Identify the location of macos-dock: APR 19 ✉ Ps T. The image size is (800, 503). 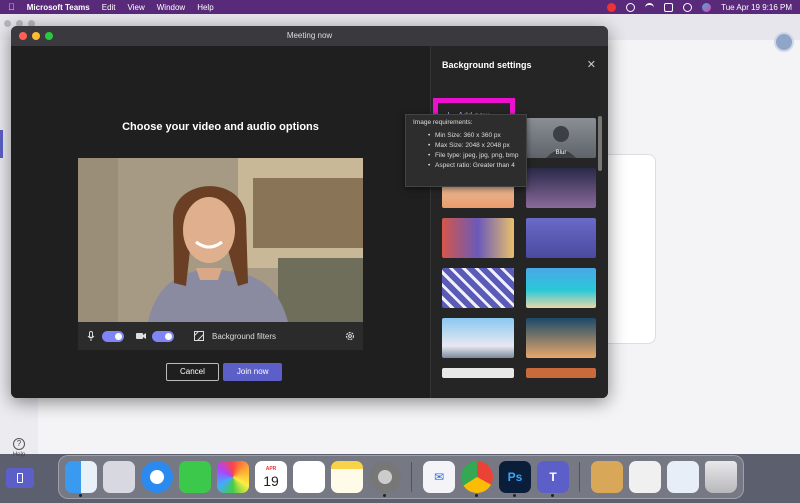
(401, 477).